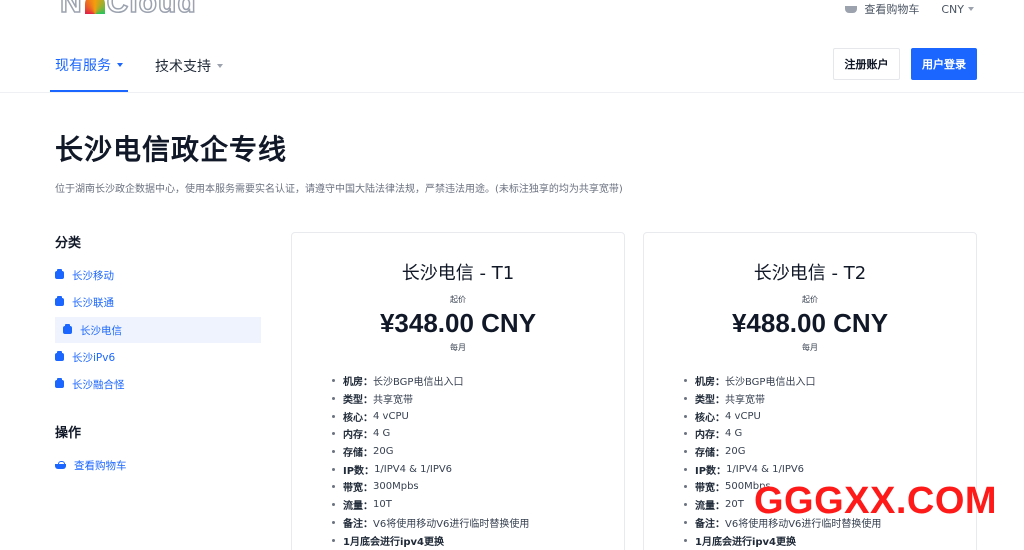  Describe the element at coordinates (892, 9) in the screenshot. I see `view-cart-label: 查看购物车` at that location.